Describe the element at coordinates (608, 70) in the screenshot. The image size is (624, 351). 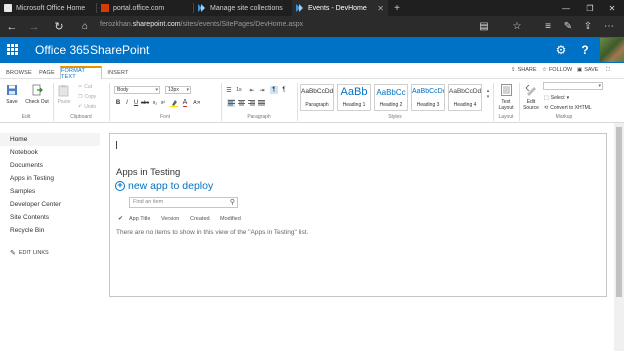
I see `focus-on-content-icon: ⛶` at that location.